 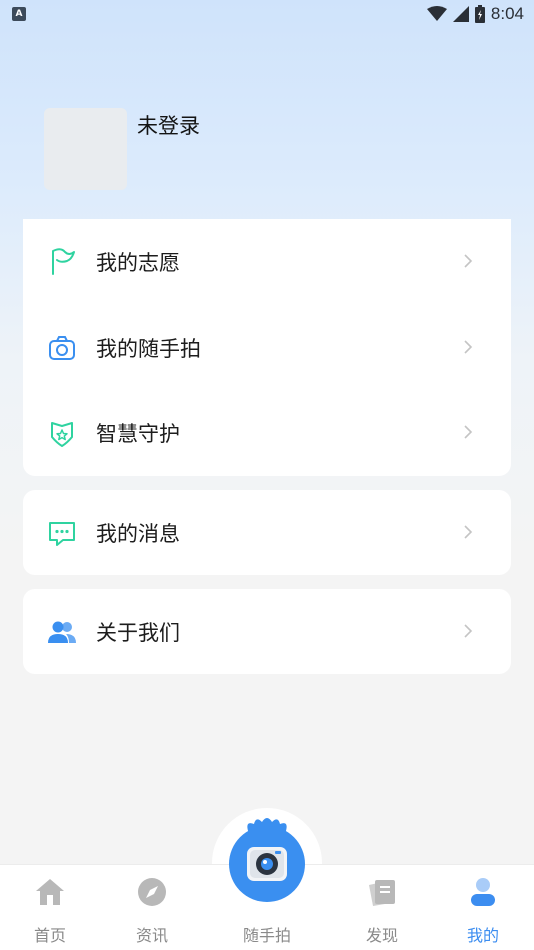 What do you see at coordinates (479, 14) in the screenshot?
I see `battery-icon` at bounding box center [479, 14].